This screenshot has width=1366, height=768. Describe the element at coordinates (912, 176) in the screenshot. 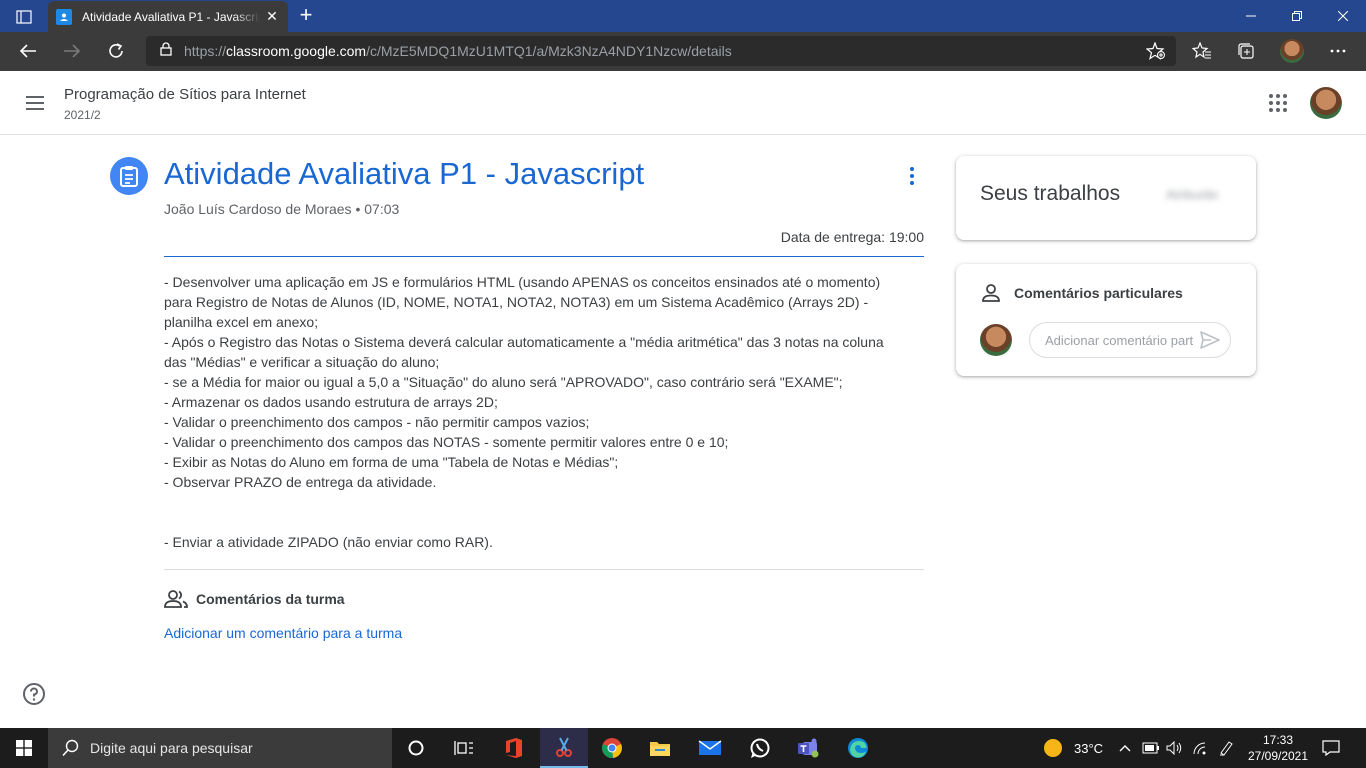

I see `assignment-more-icon` at that location.